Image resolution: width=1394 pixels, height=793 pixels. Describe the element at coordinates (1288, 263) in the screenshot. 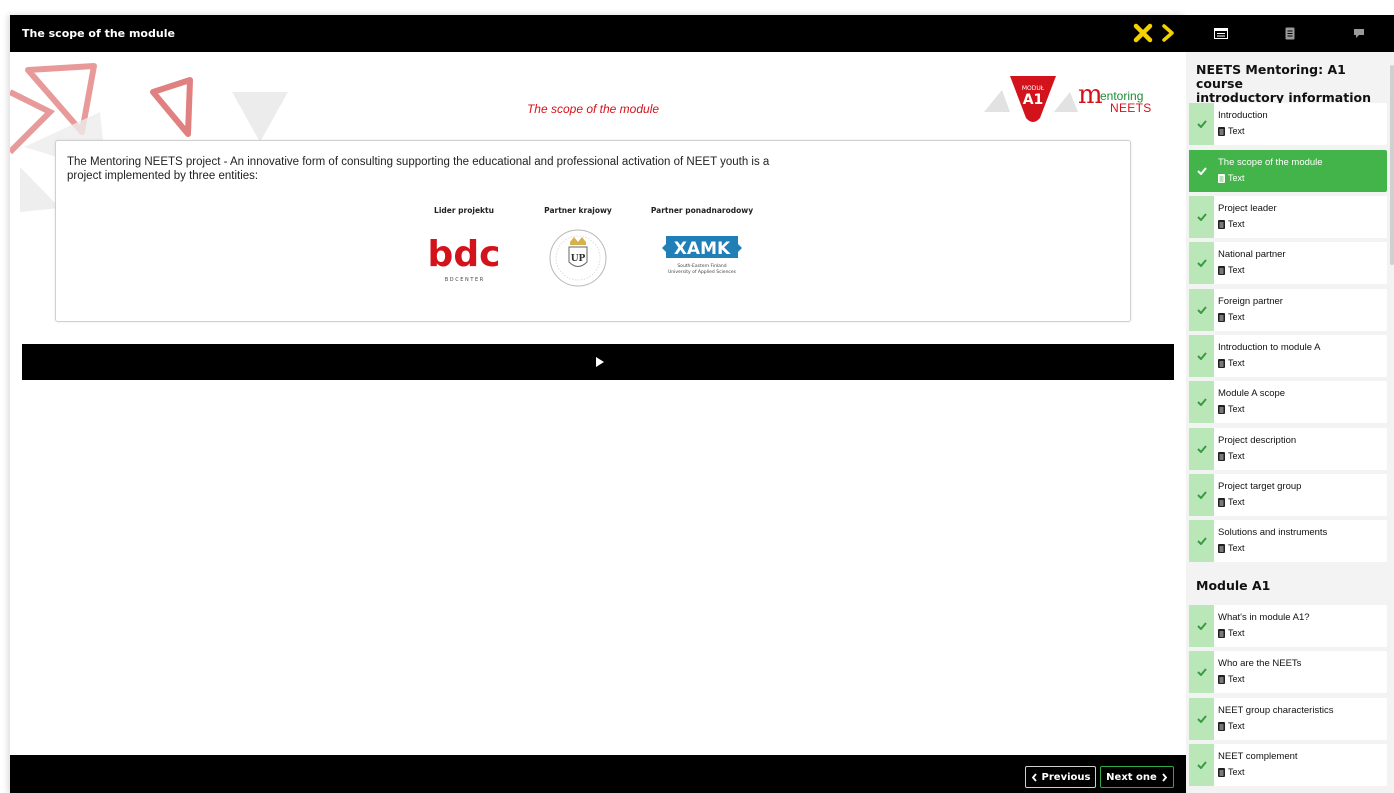

I see `sidebar-item-national-partner: National partner Text` at that location.